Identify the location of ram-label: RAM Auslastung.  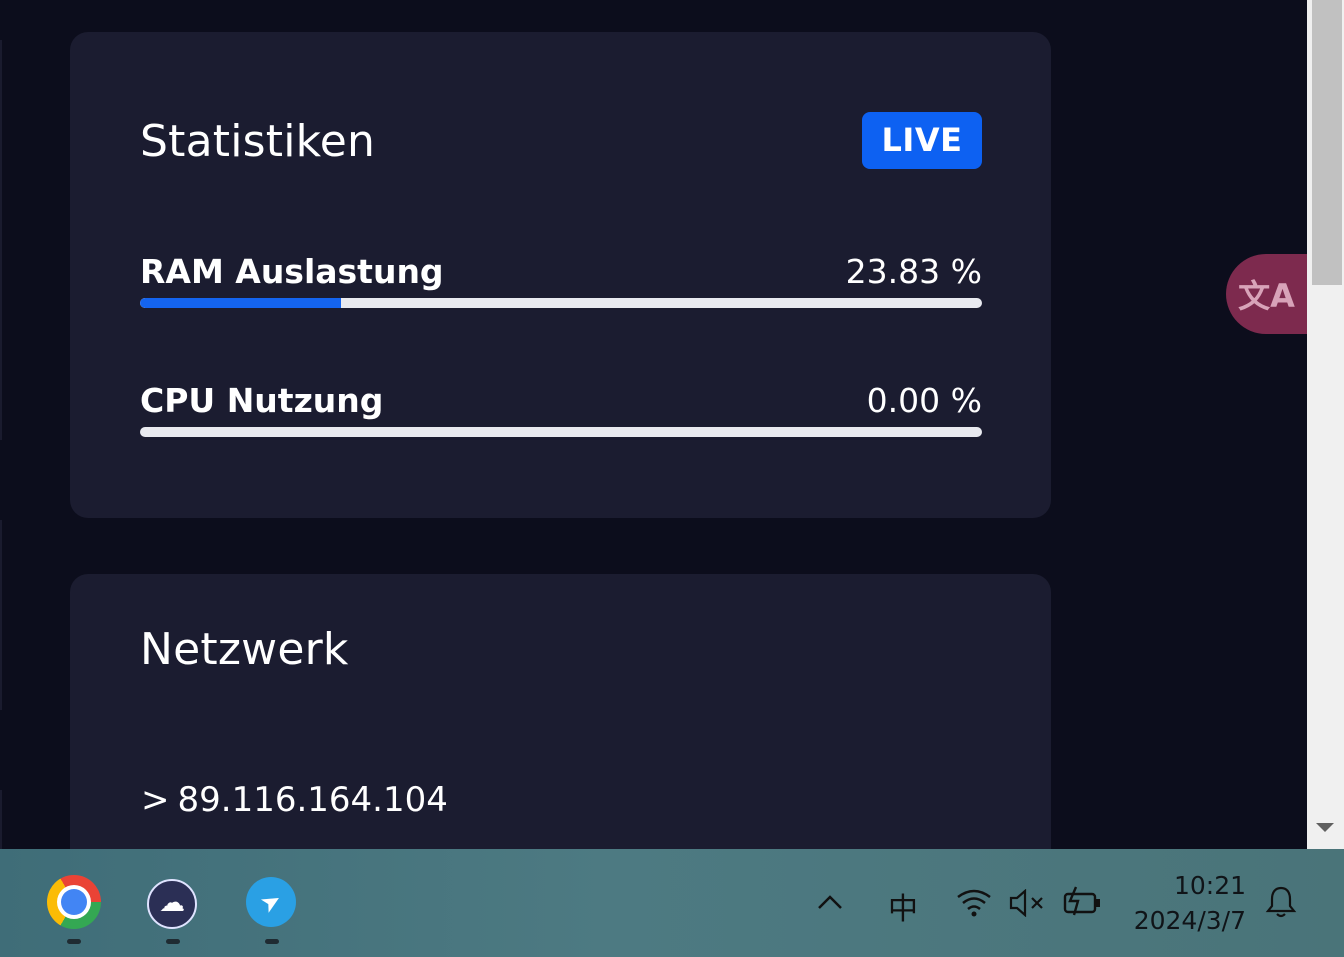
(292, 271).